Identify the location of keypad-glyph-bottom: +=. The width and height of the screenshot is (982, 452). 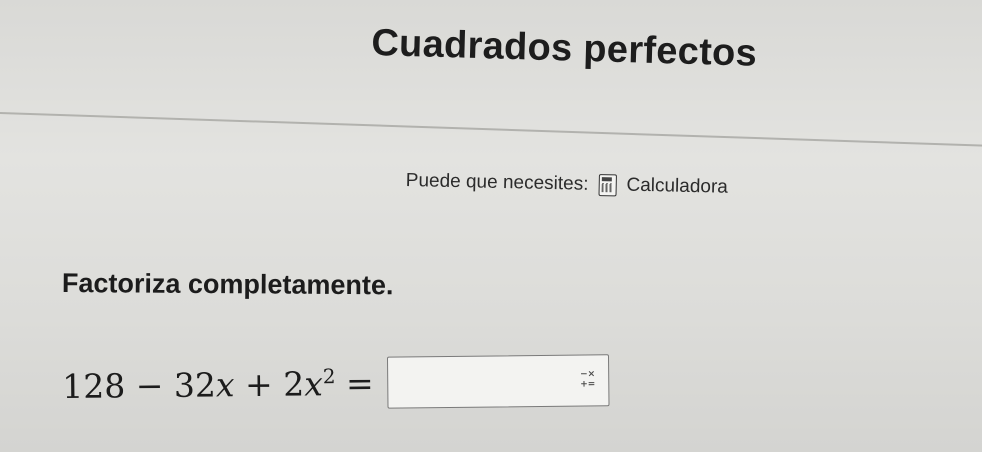
(588, 384).